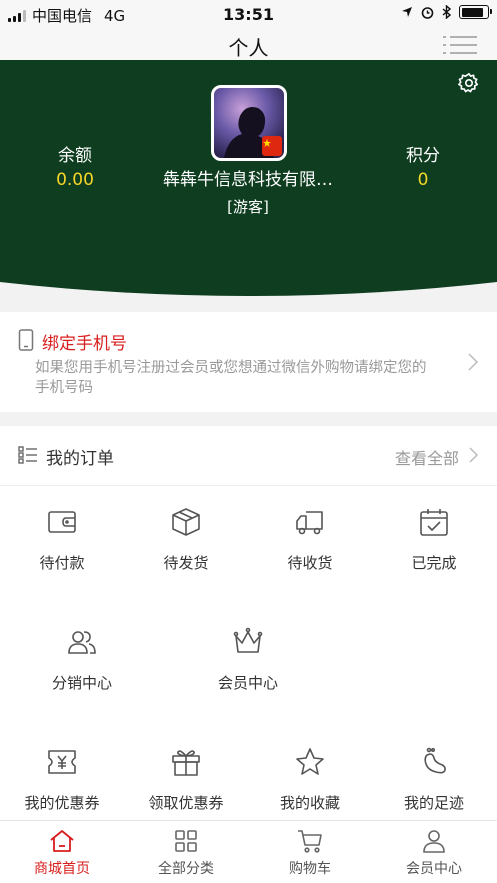  What do you see at coordinates (186, 803) in the screenshot?
I see `order-item-label: 领取优惠券` at bounding box center [186, 803].